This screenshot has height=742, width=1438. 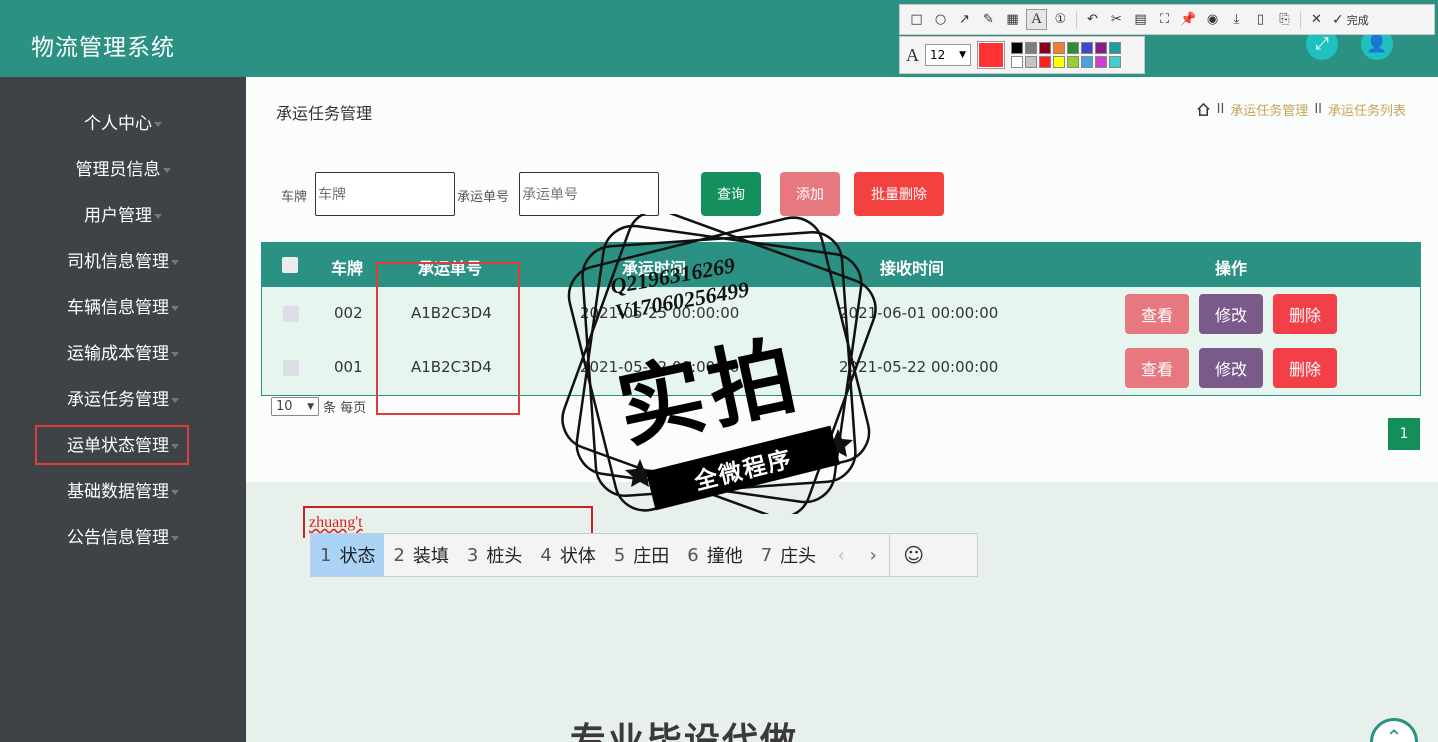 I want to click on plate-input, so click(x=385, y=194).